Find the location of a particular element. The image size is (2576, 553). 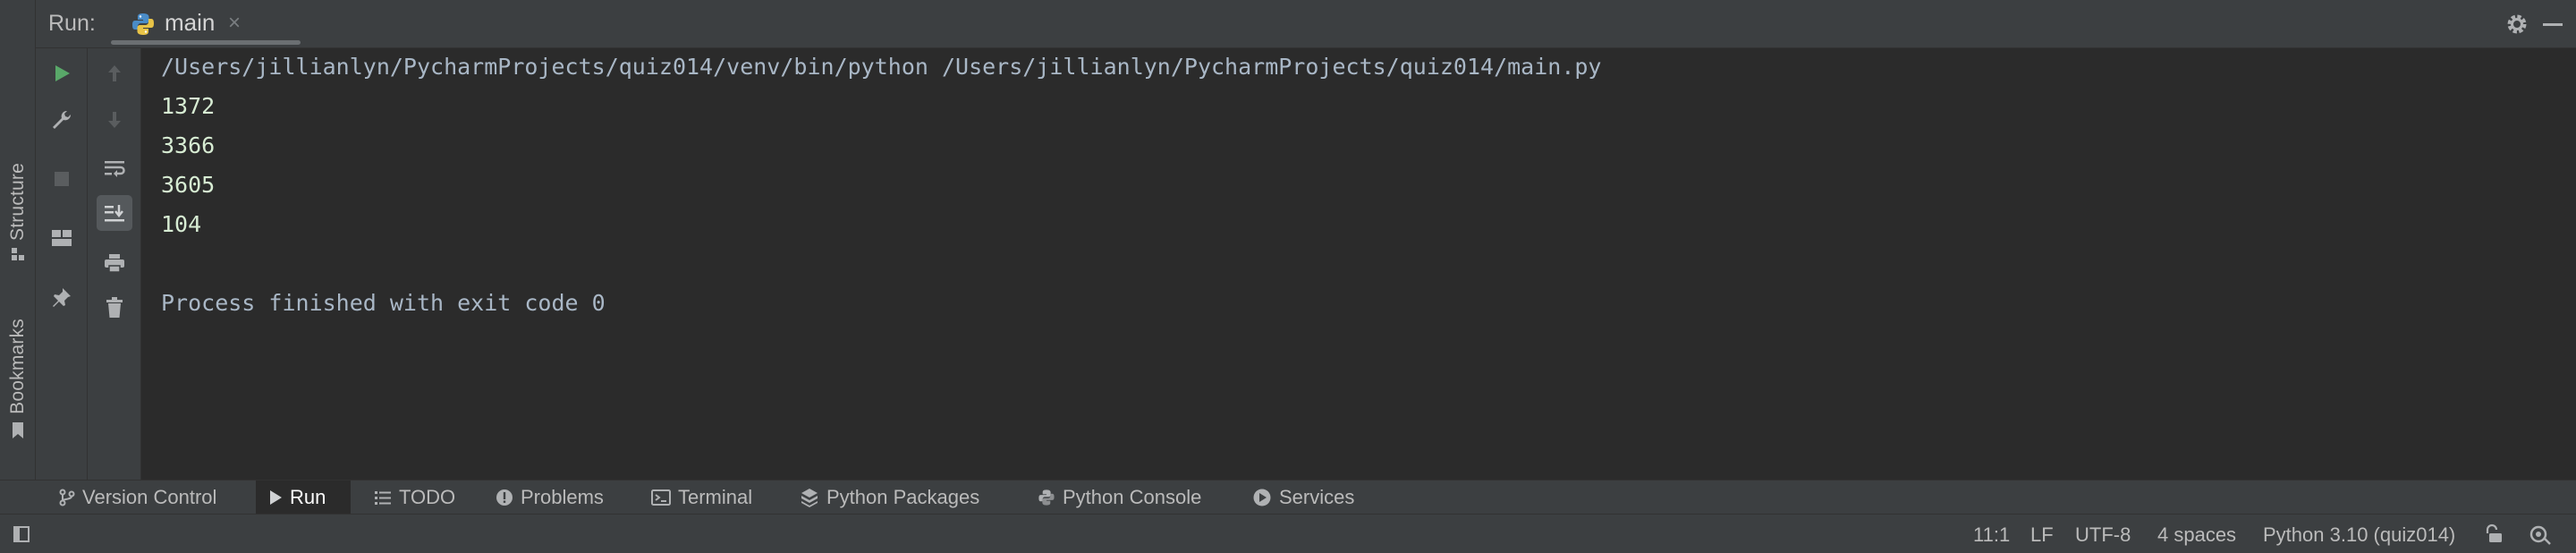

caret-position: 11:1 is located at coordinates (1991, 535).